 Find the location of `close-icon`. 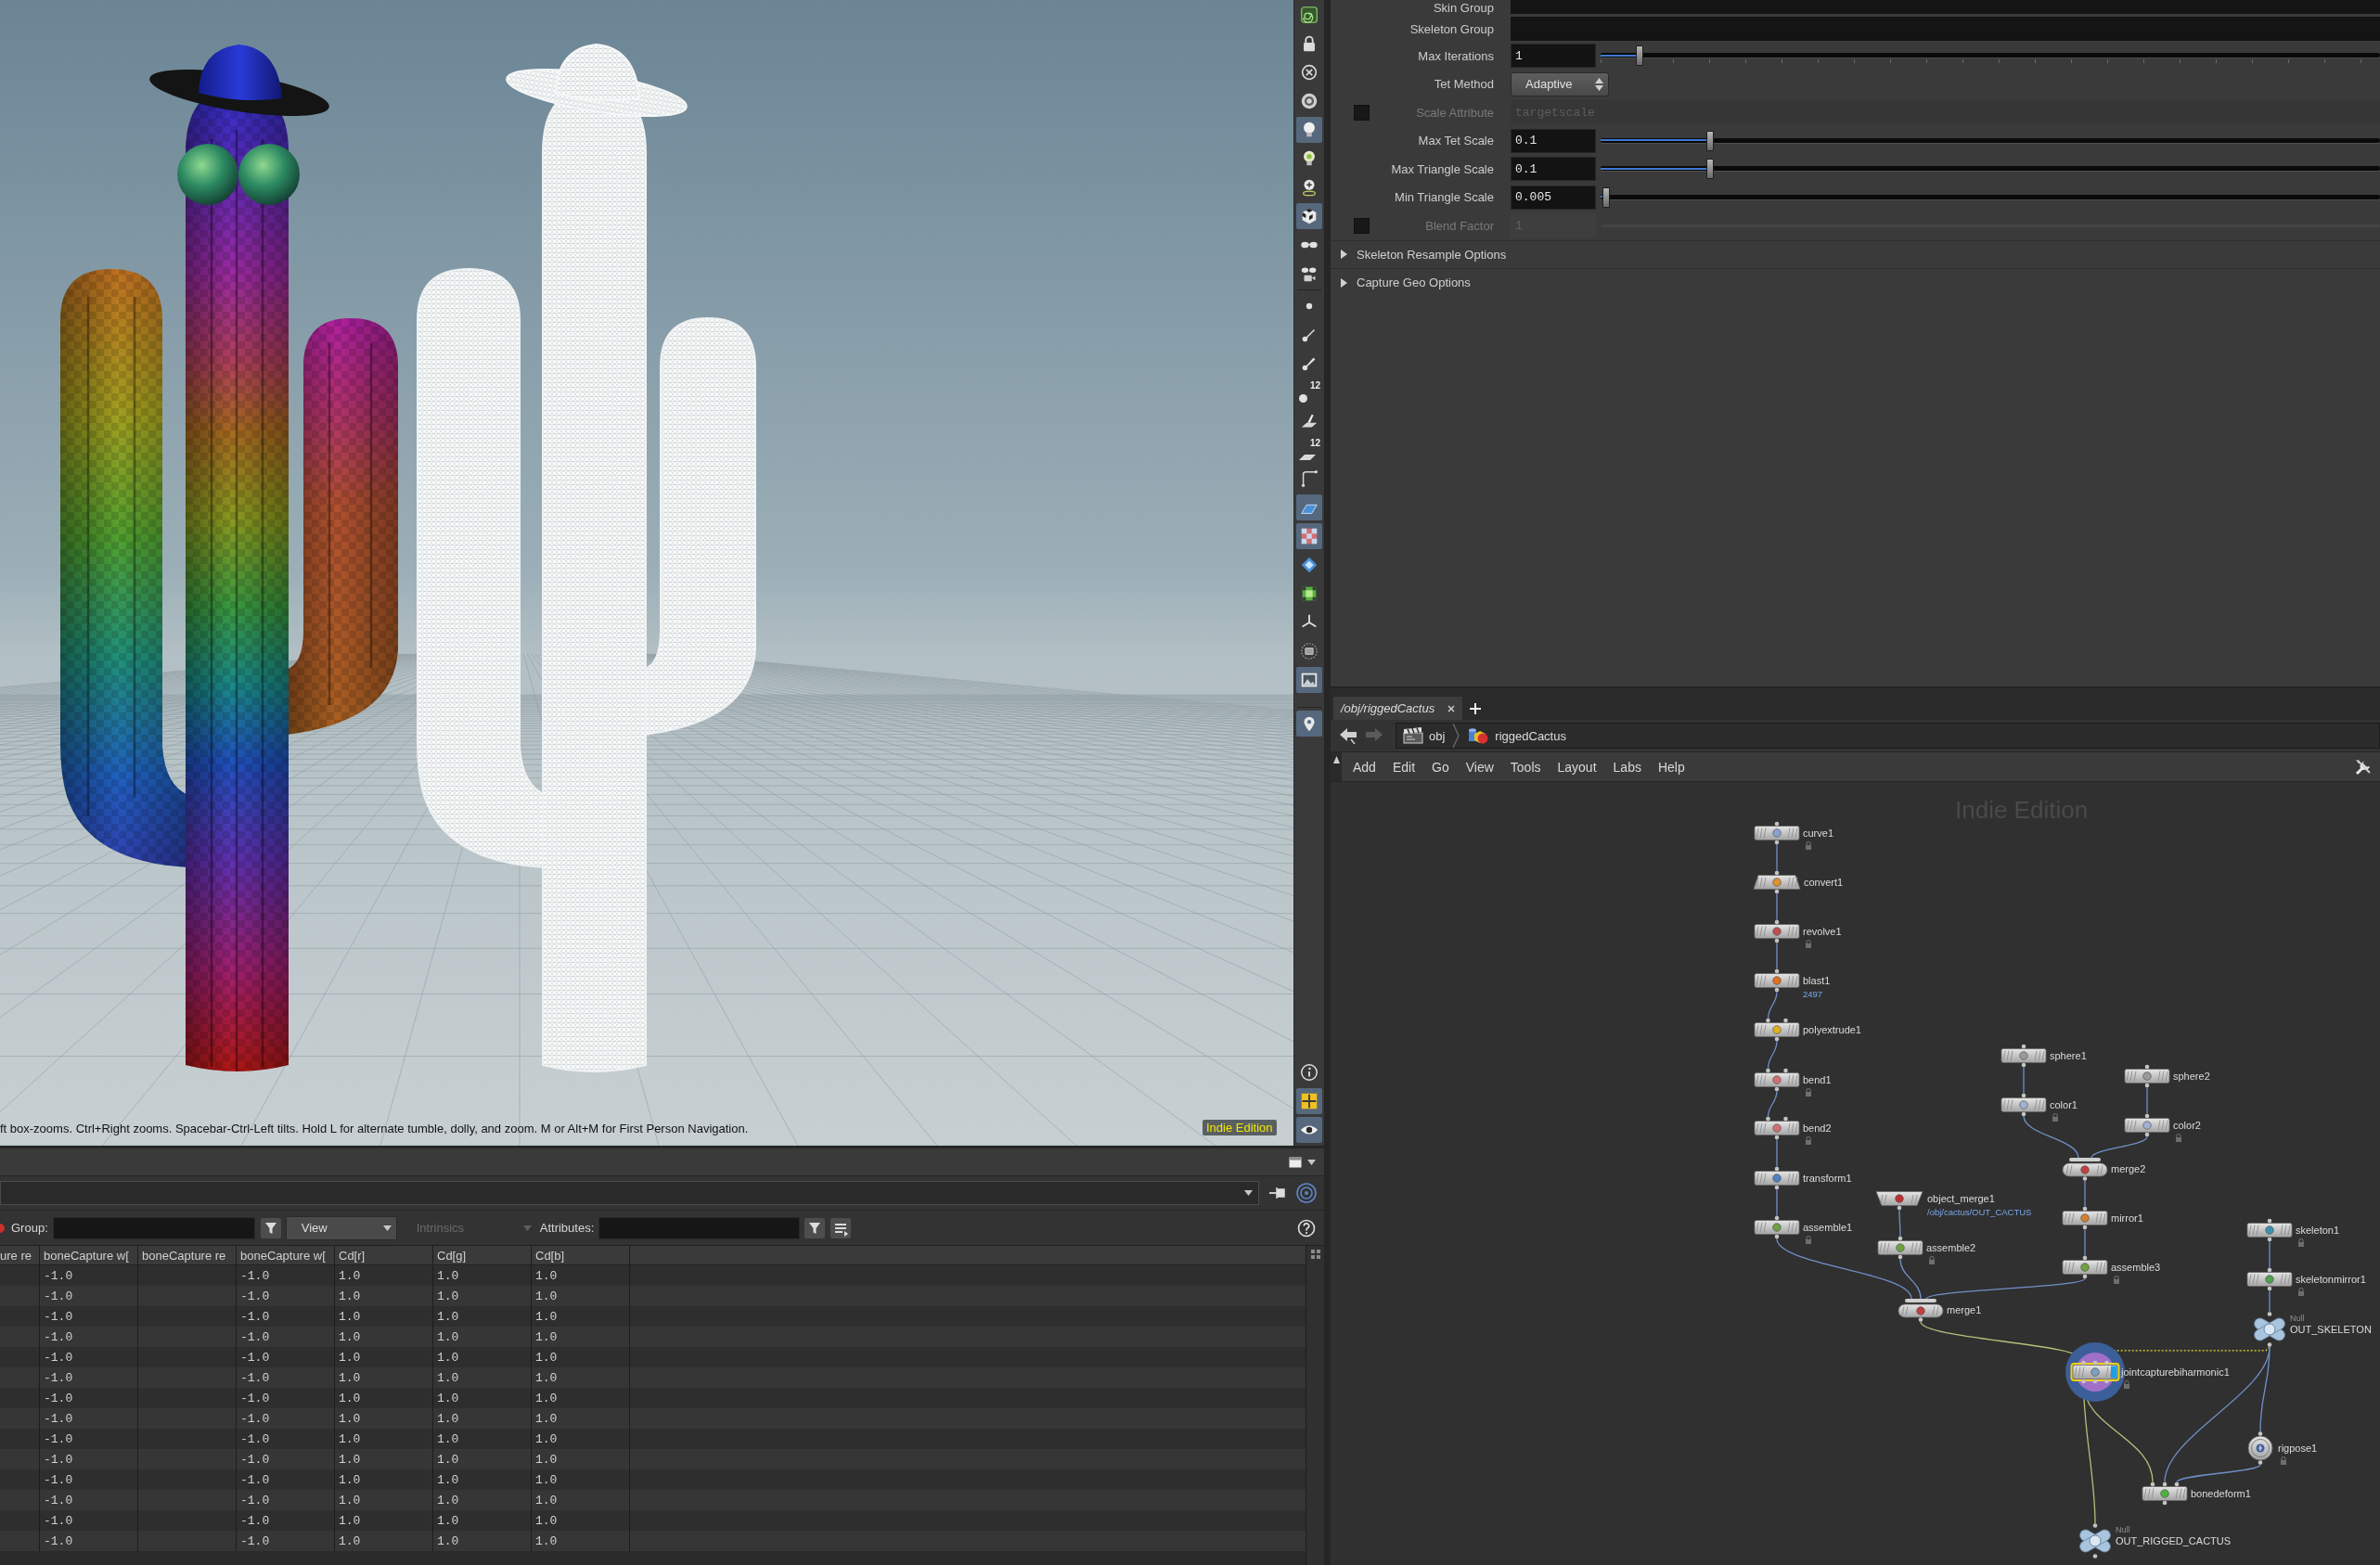

close-icon is located at coordinates (1451, 708).